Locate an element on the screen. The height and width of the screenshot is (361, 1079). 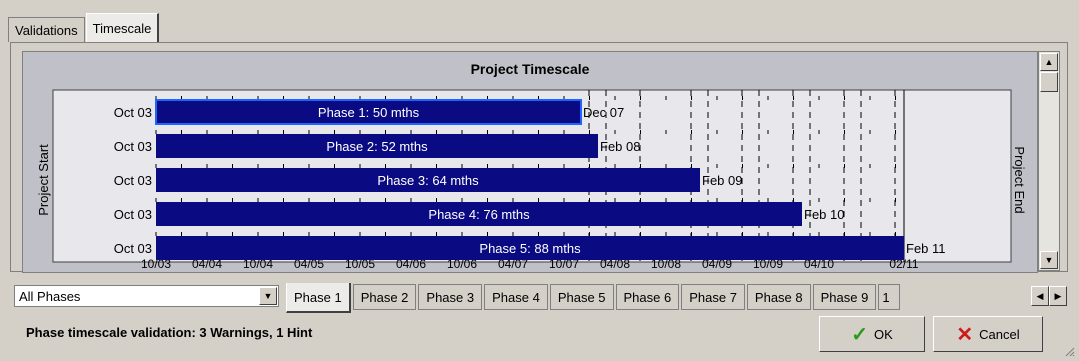
tab-scroll-right-icon: ▶ is located at coordinates (1058, 296).